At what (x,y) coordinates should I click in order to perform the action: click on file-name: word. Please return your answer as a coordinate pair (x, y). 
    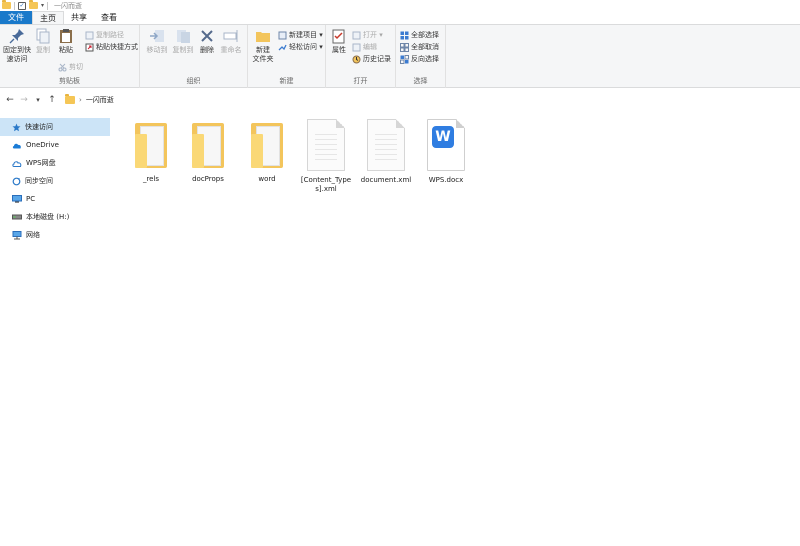
    Looking at the image, I should click on (267, 179).